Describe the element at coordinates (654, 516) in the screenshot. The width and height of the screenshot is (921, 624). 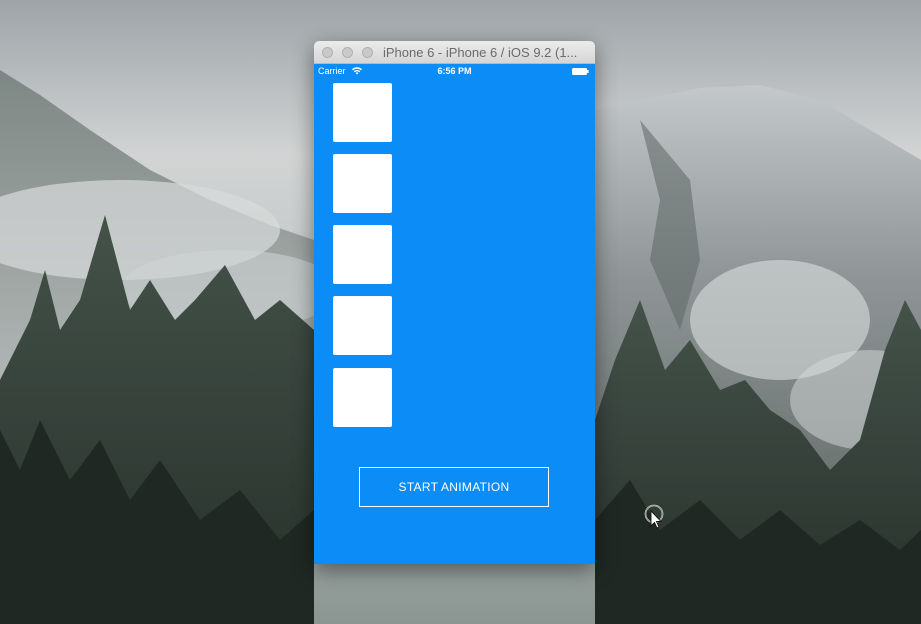
I see `pointer-cursor-icon` at that location.